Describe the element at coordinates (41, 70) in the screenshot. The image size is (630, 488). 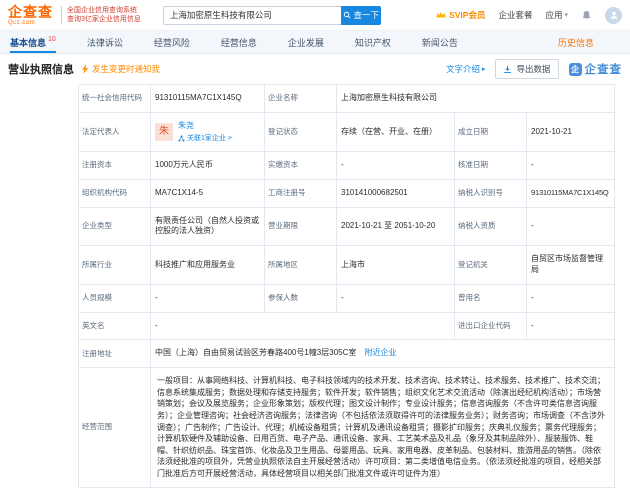
I see `section-title: 营业执照信息` at that location.